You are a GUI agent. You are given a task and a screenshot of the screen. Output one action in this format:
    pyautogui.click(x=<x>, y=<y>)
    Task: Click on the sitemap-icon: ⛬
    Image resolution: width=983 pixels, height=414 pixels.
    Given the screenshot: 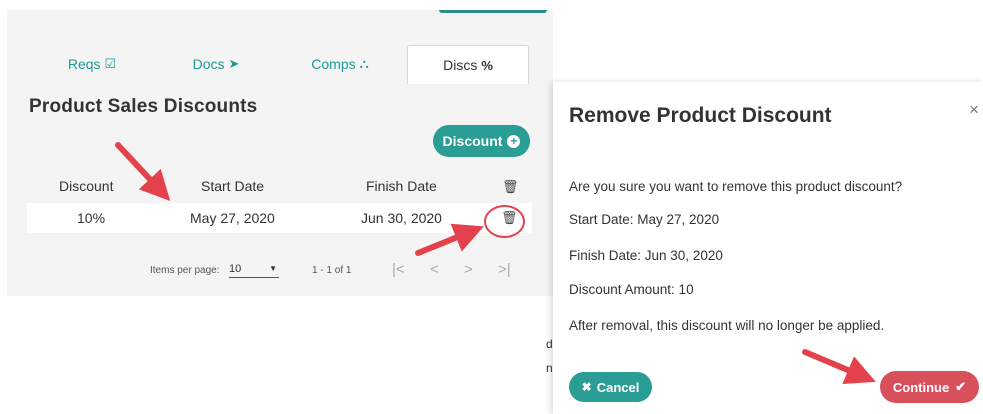 What is the action you would take?
    pyautogui.click(x=364, y=63)
    